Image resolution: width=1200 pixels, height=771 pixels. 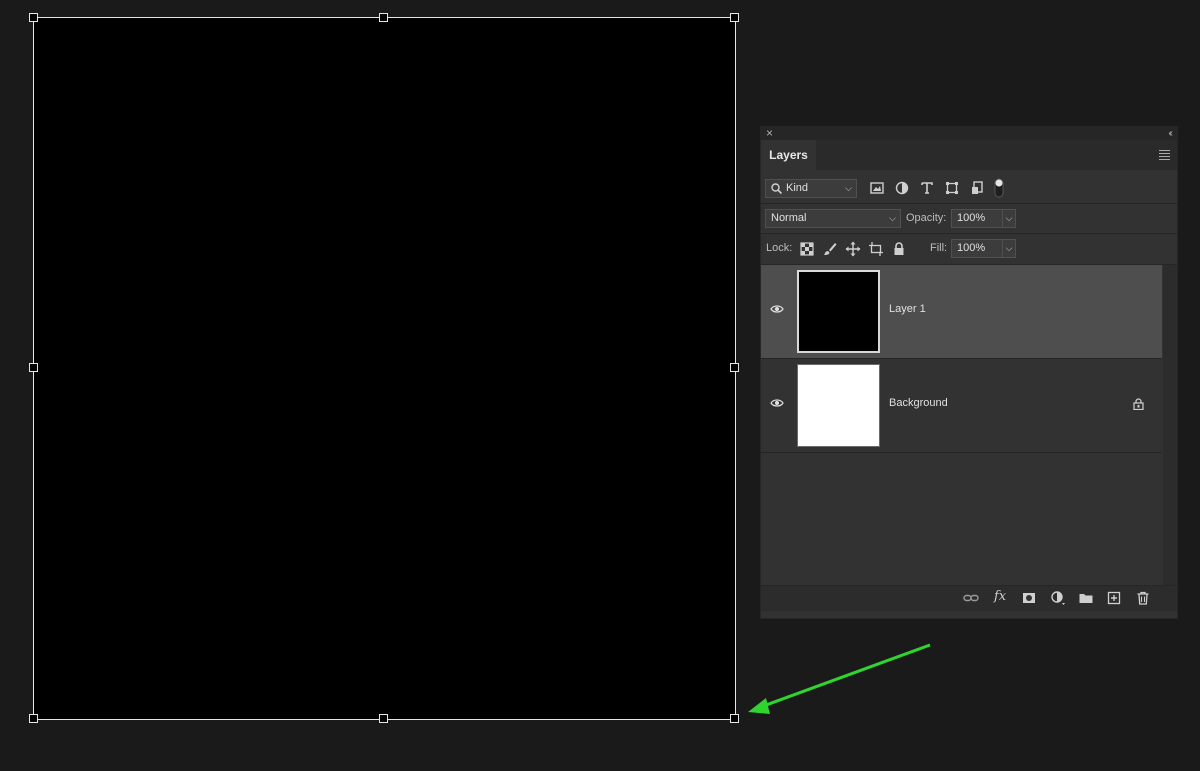 What do you see at coordinates (830, 249) in the screenshot?
I see `lock-image-pixels-icon` at bounding box center [830, 249].